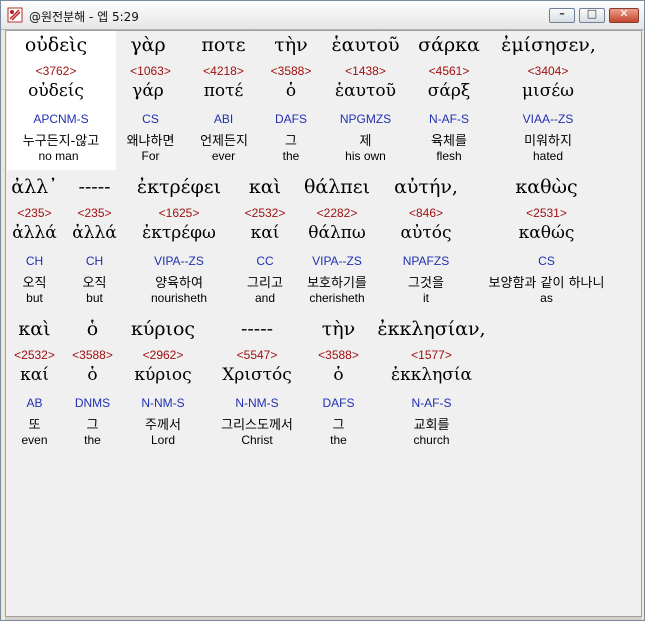  Describe the element at coordinates (426, 187) in the screenshot. I see `greek-word: αὐτήν,` at that location.